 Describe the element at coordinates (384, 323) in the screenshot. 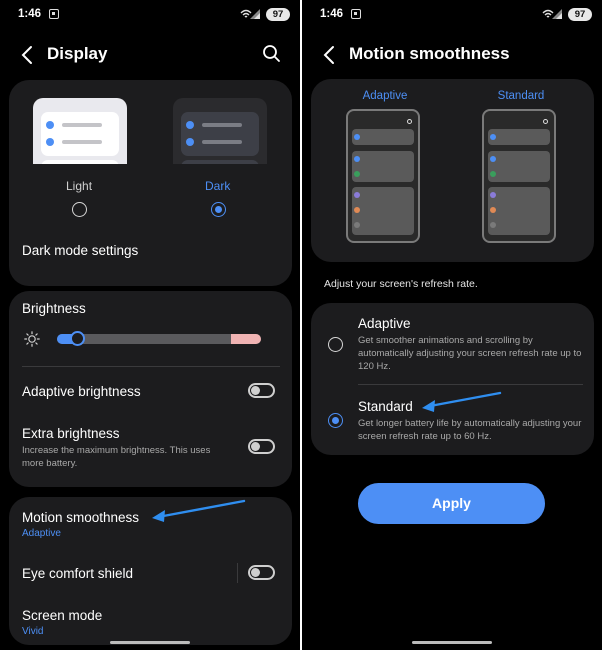

I see `adaptive-option-title: Adaptive` at that location.